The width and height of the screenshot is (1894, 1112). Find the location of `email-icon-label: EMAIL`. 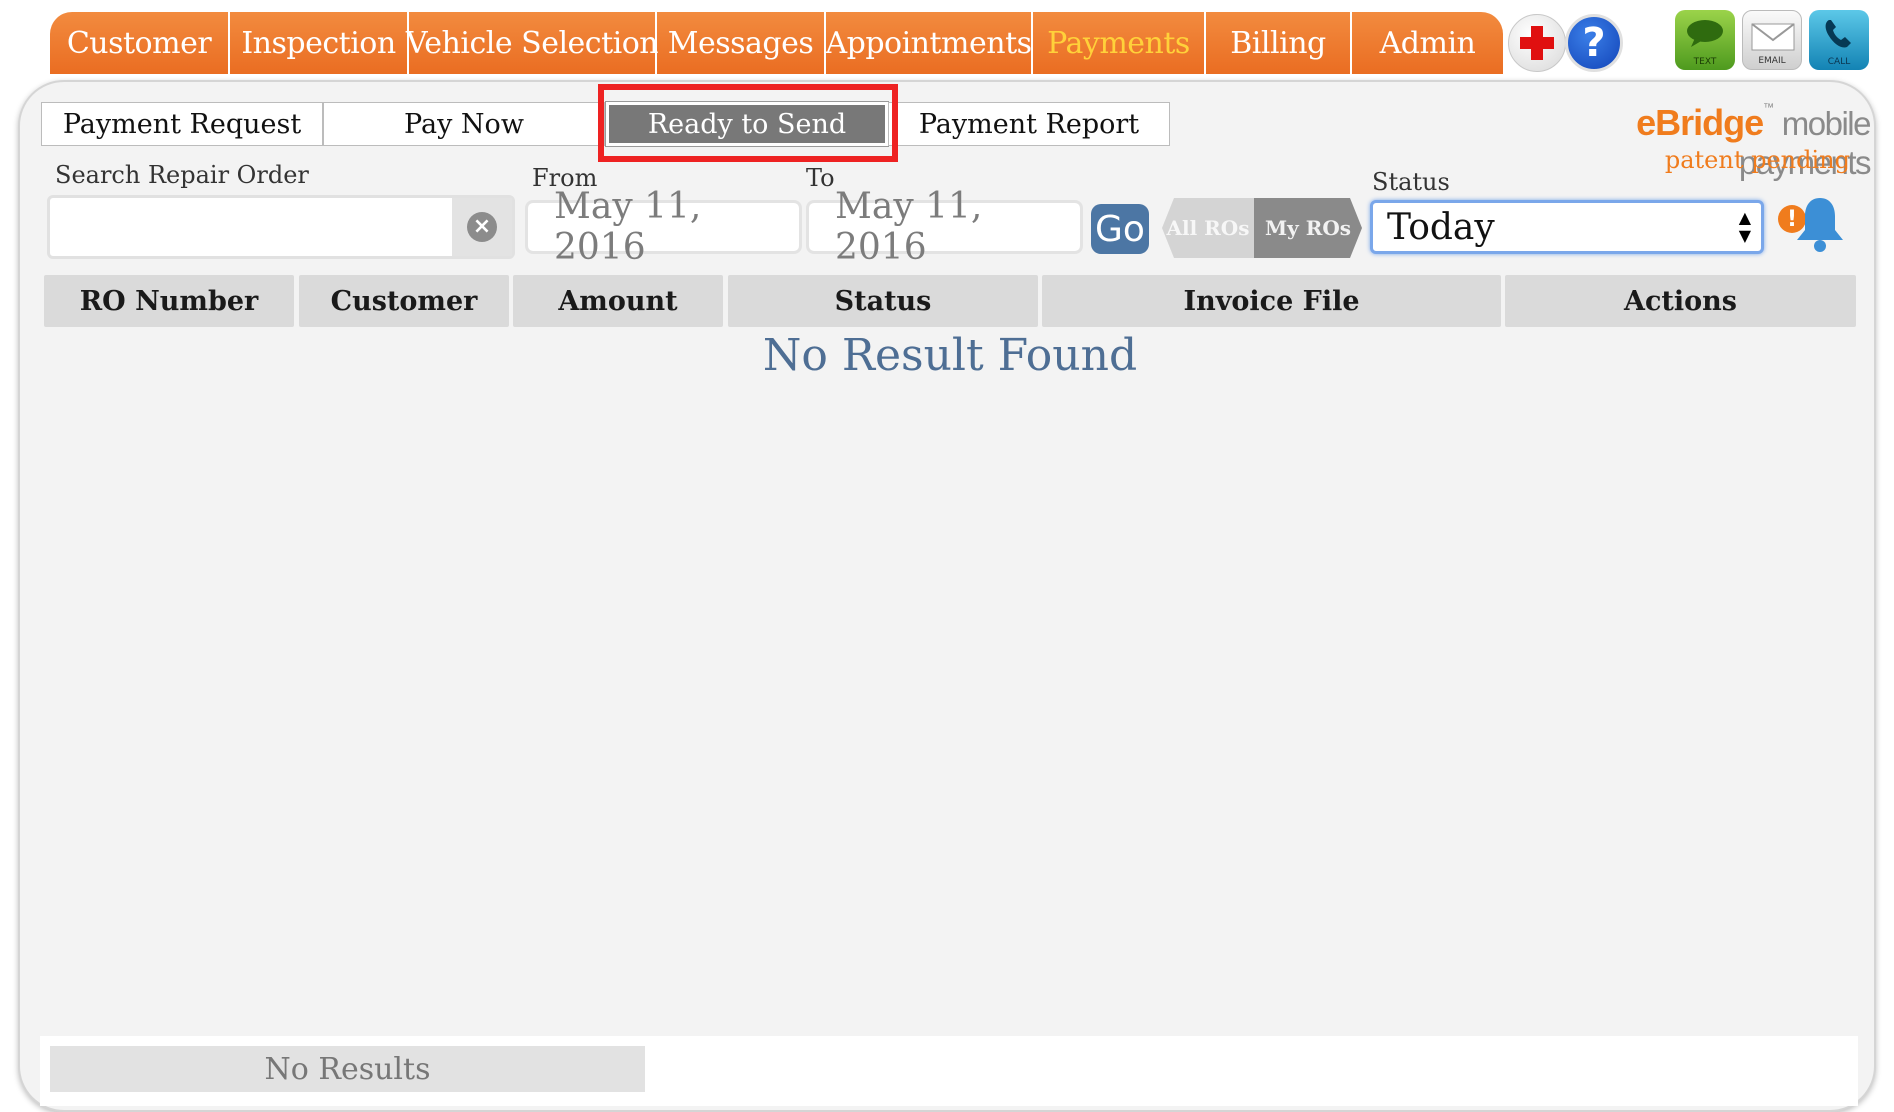

email-icon-label: EMAIL is located at coordinates (1772, 61).